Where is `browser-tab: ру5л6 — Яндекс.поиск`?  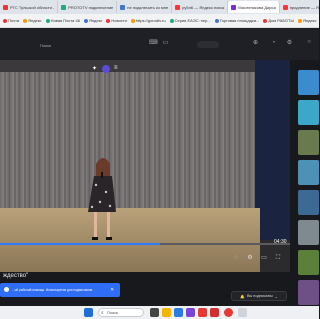 browser-tab: ру5л6 — Яндекс.поиск is located at coordinates (200, 7).